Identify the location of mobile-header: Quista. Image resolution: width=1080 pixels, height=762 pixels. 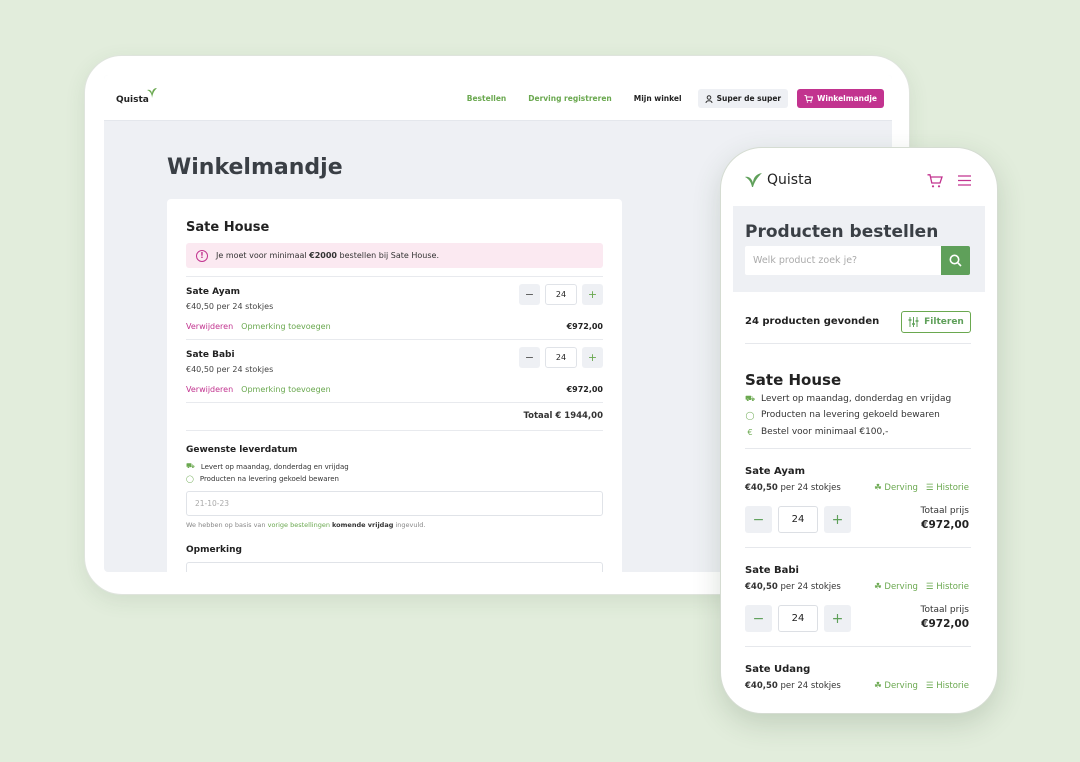
(859, 177).